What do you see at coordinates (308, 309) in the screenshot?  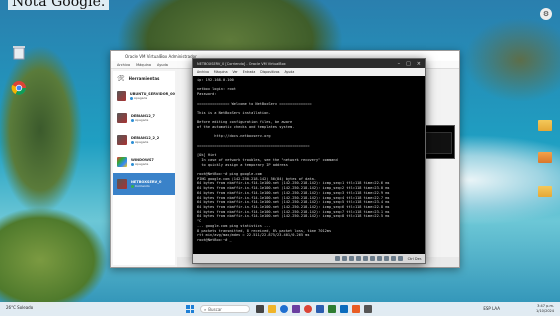 I see `chrome-taskbar-icon` at bounding box center [308, 309].